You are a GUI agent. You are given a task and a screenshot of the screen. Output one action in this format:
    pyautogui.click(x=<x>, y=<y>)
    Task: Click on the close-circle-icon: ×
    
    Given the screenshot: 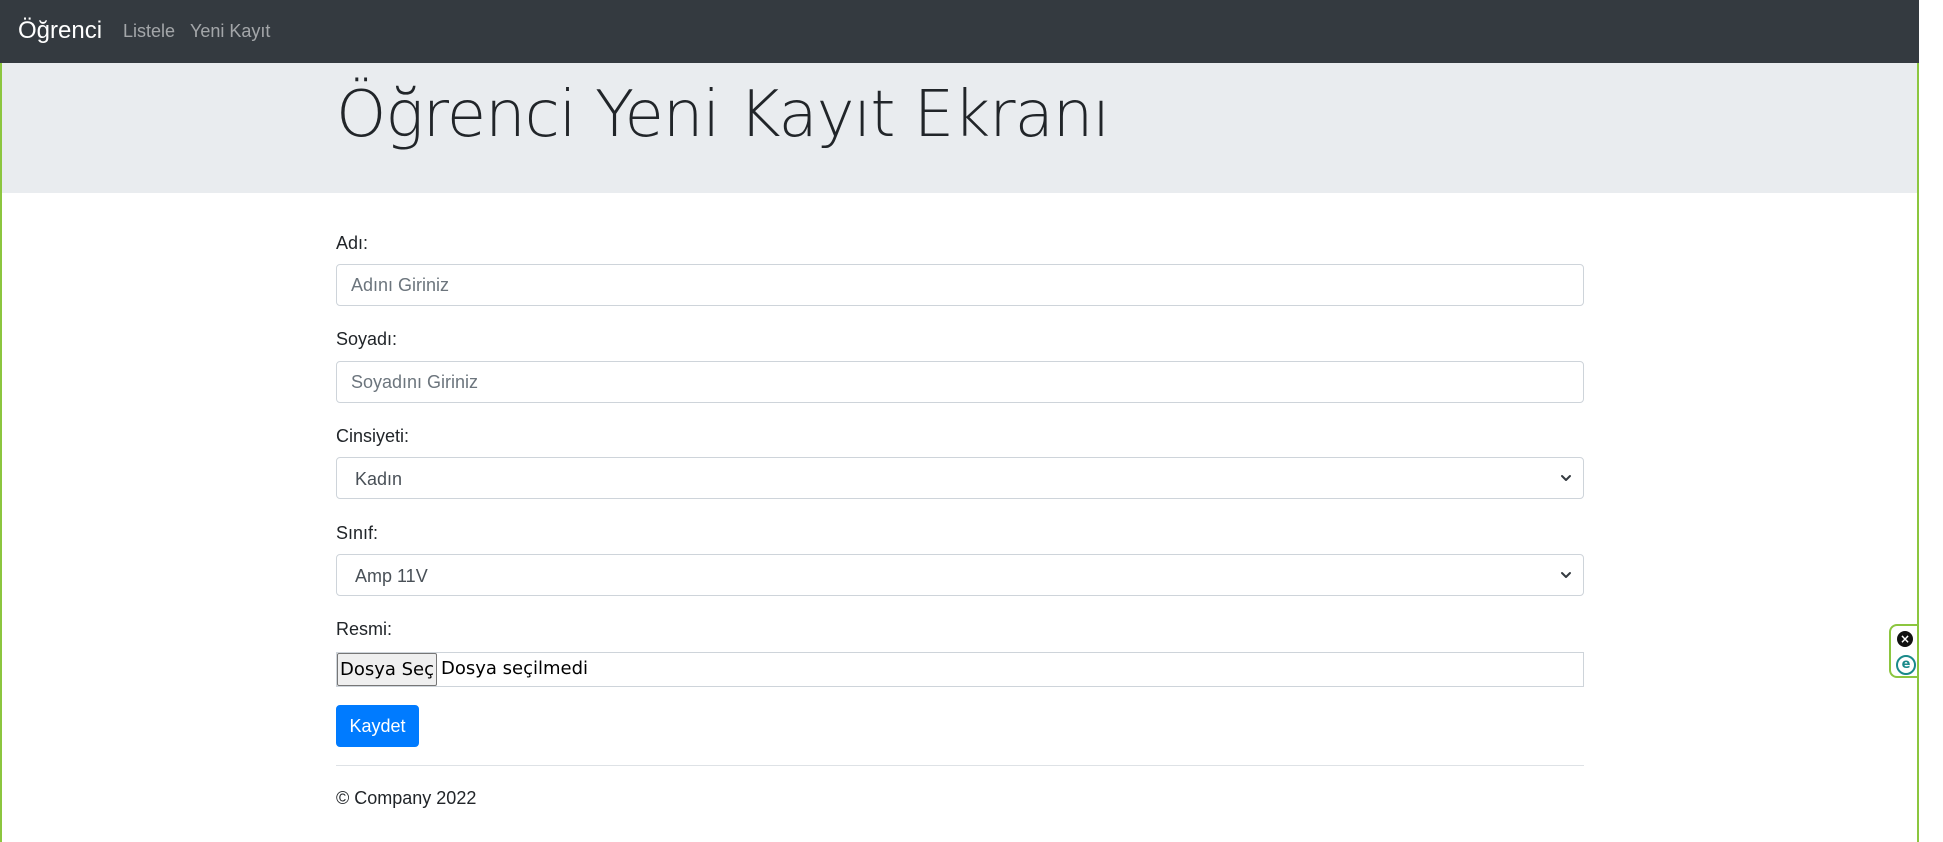 What is the action you would take?
    pyautogui.click(x=1905, y=639)
    